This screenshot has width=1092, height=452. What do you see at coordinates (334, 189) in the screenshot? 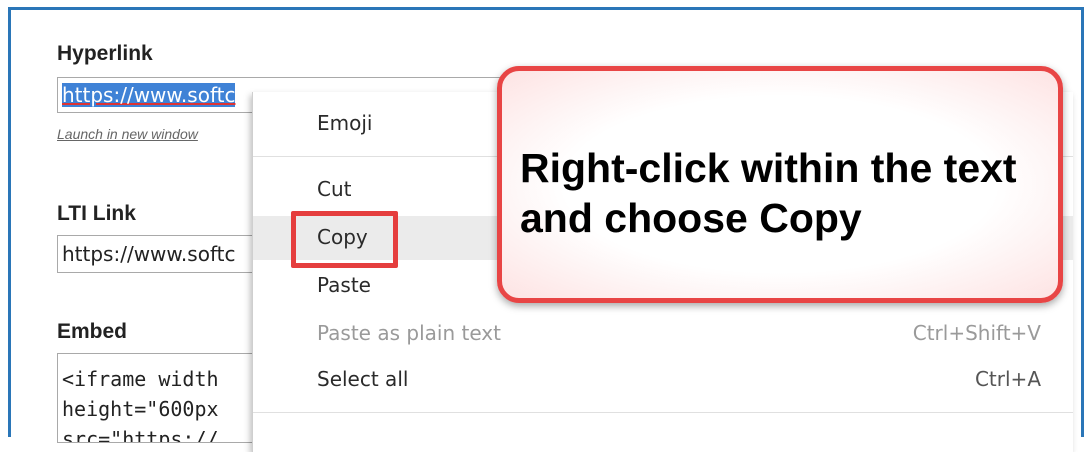
I see `menu-item-label: Cut` at bounding box center [334, 189].